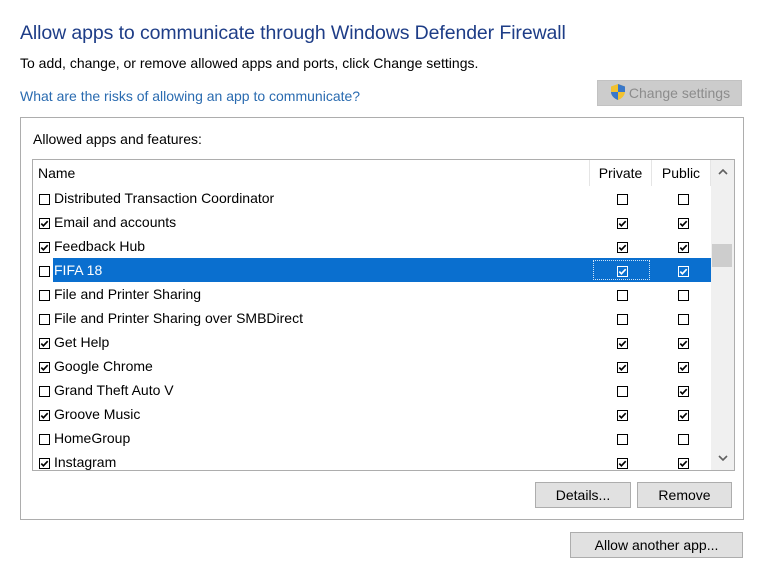  I want to click on chevron-up-icon, so click(722, 172).